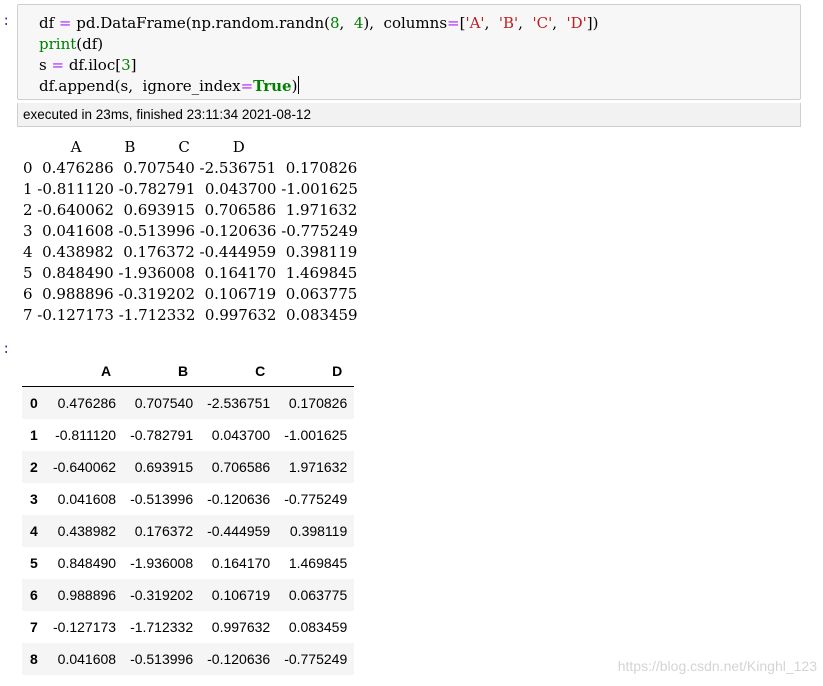 This screenshot has width=823, height=686. Describe the element at coordinates (319, 65) in the screenshot. I see `code-line: s = df.iloc[3]` at that location.